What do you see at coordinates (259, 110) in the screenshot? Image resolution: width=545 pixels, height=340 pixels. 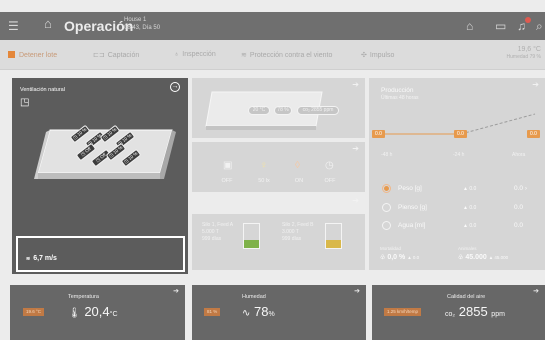 I see `temperature-pill: 20 °C` at bounding box center [259, 110].